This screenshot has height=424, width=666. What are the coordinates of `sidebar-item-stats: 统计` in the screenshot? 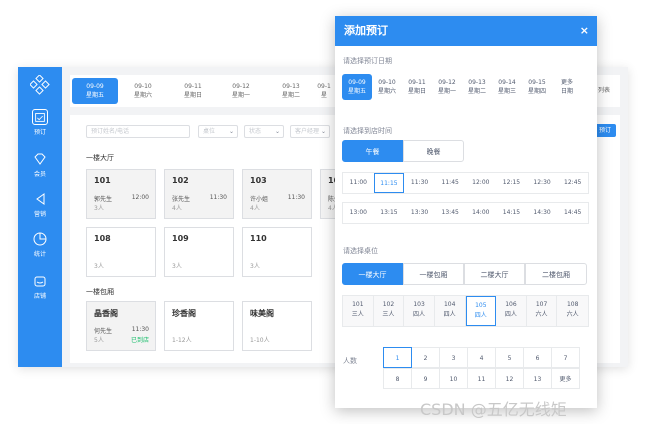 It's located at (40, 245).